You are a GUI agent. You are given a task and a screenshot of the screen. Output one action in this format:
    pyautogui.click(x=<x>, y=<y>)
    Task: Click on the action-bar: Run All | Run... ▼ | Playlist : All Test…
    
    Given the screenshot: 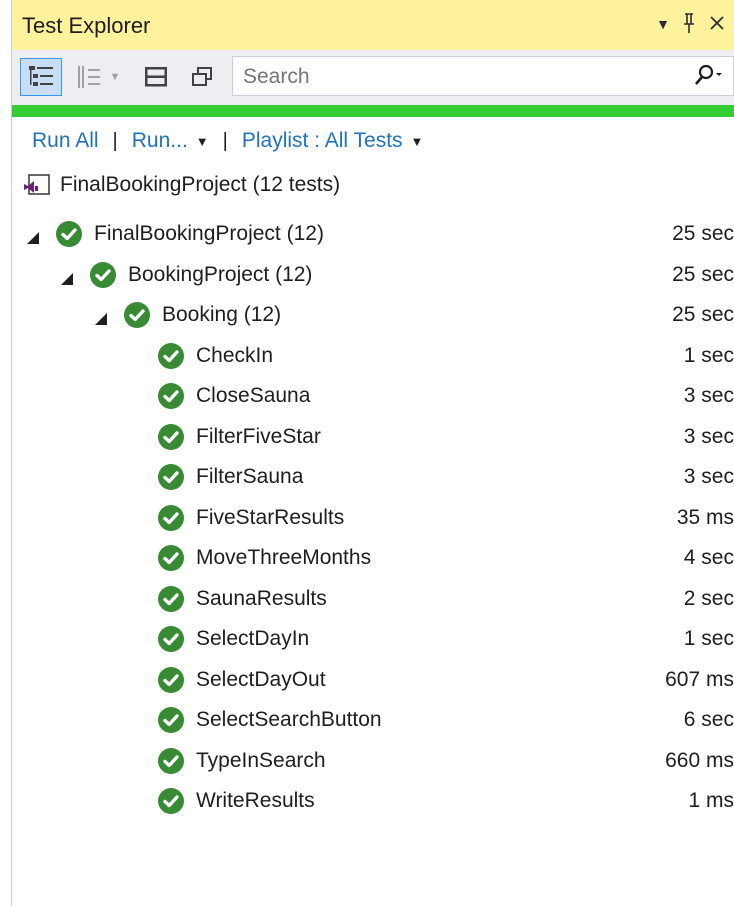 What is the action you would take?
    pyautogui.click(x=227, y=141)
    